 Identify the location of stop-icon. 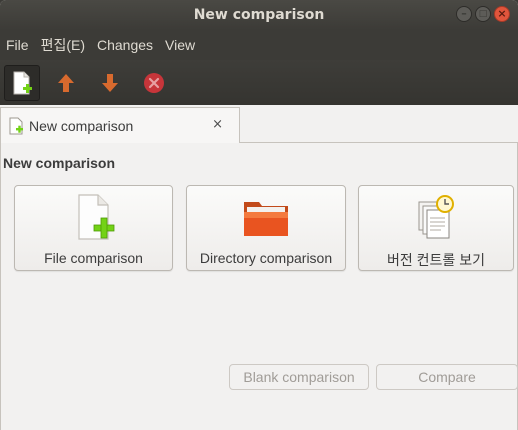
(154, 82).